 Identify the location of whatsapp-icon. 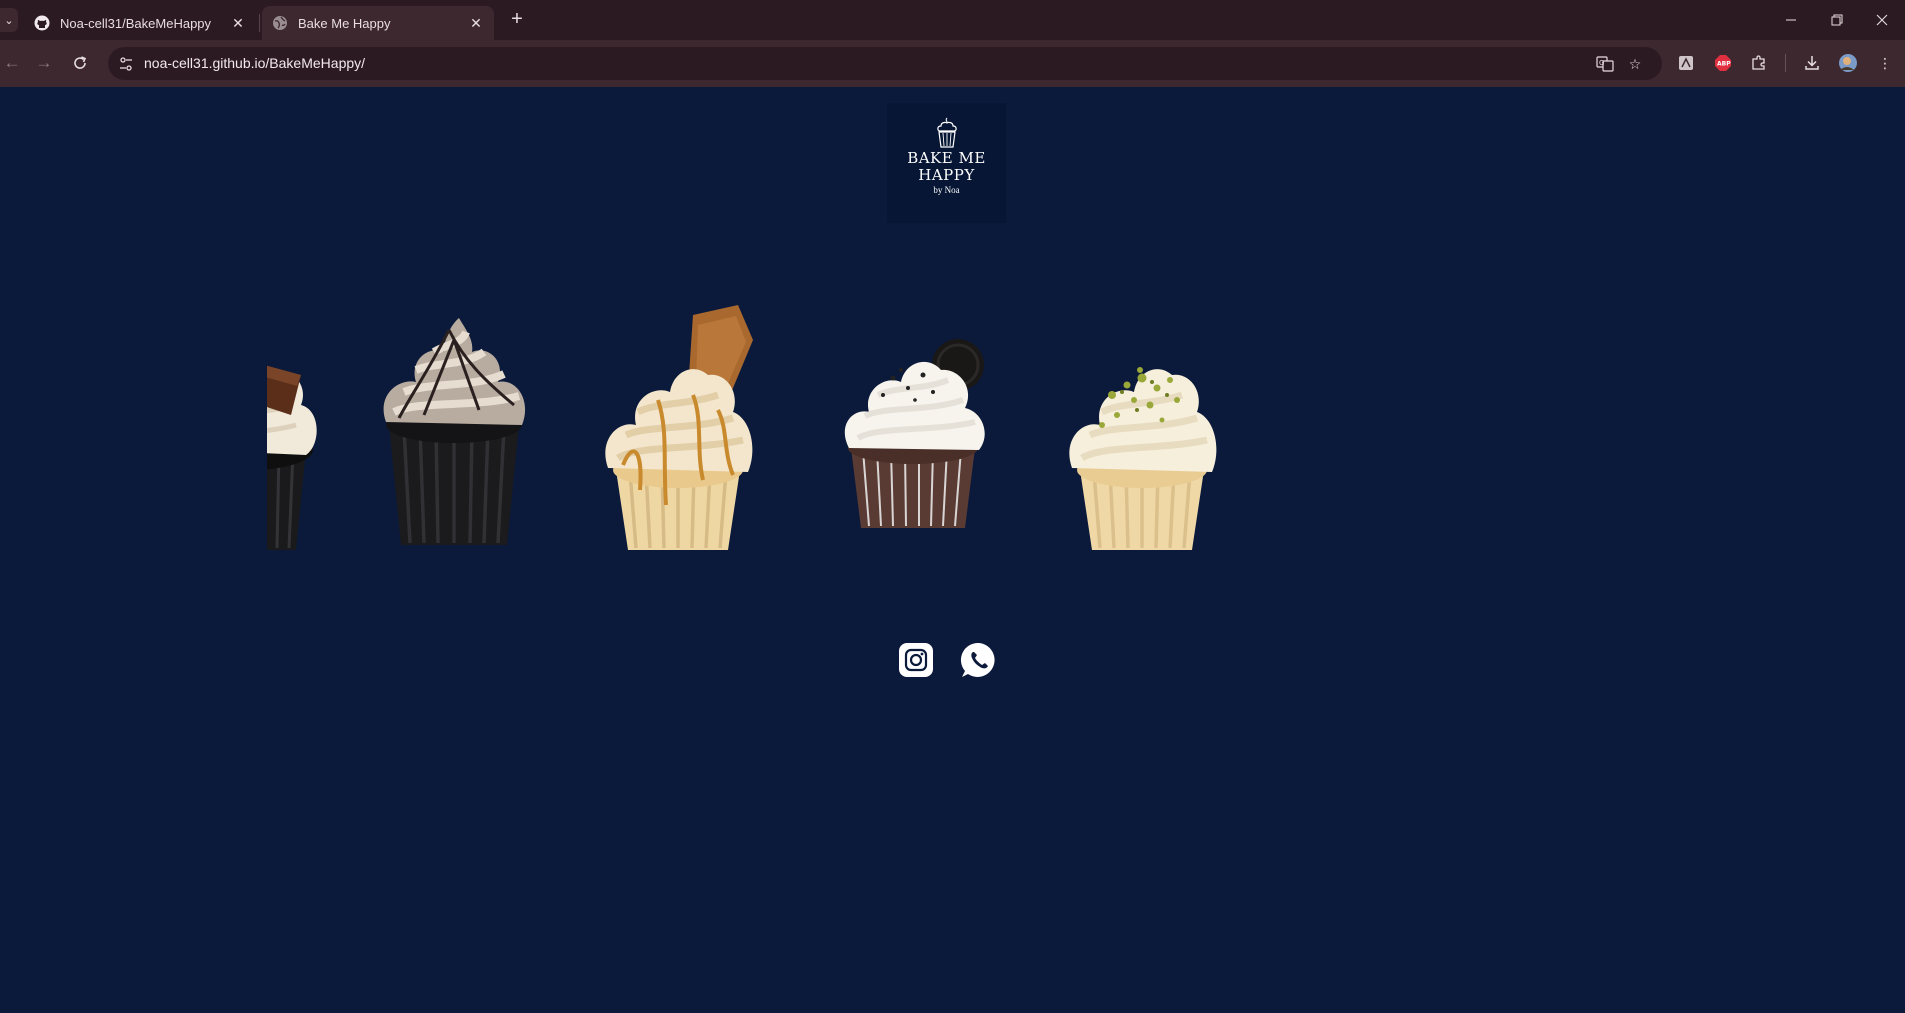
(979, 660).